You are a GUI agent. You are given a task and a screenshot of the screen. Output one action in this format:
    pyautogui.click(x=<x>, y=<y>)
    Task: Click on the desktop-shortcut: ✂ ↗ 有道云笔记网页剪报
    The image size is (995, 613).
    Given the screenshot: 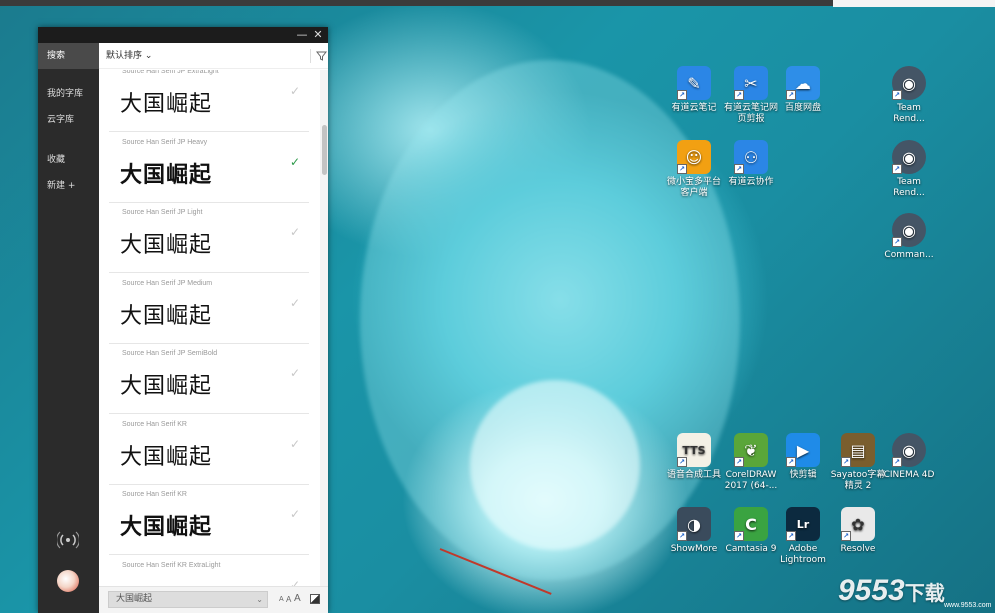 What is the action you would take?
    pyautogui.click(x=751, y=95)
    